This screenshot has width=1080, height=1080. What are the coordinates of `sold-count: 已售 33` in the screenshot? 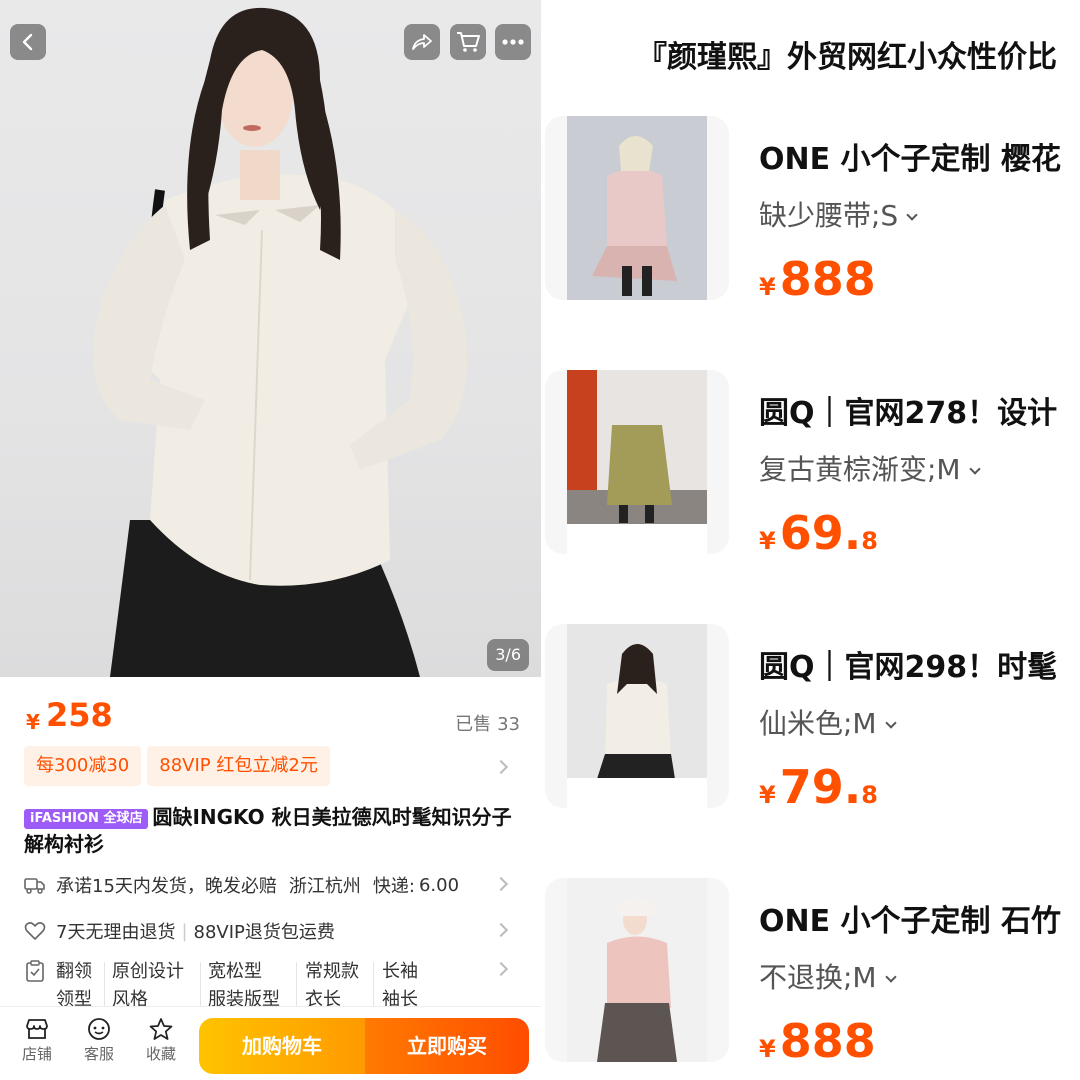 It's located at (487, 723).